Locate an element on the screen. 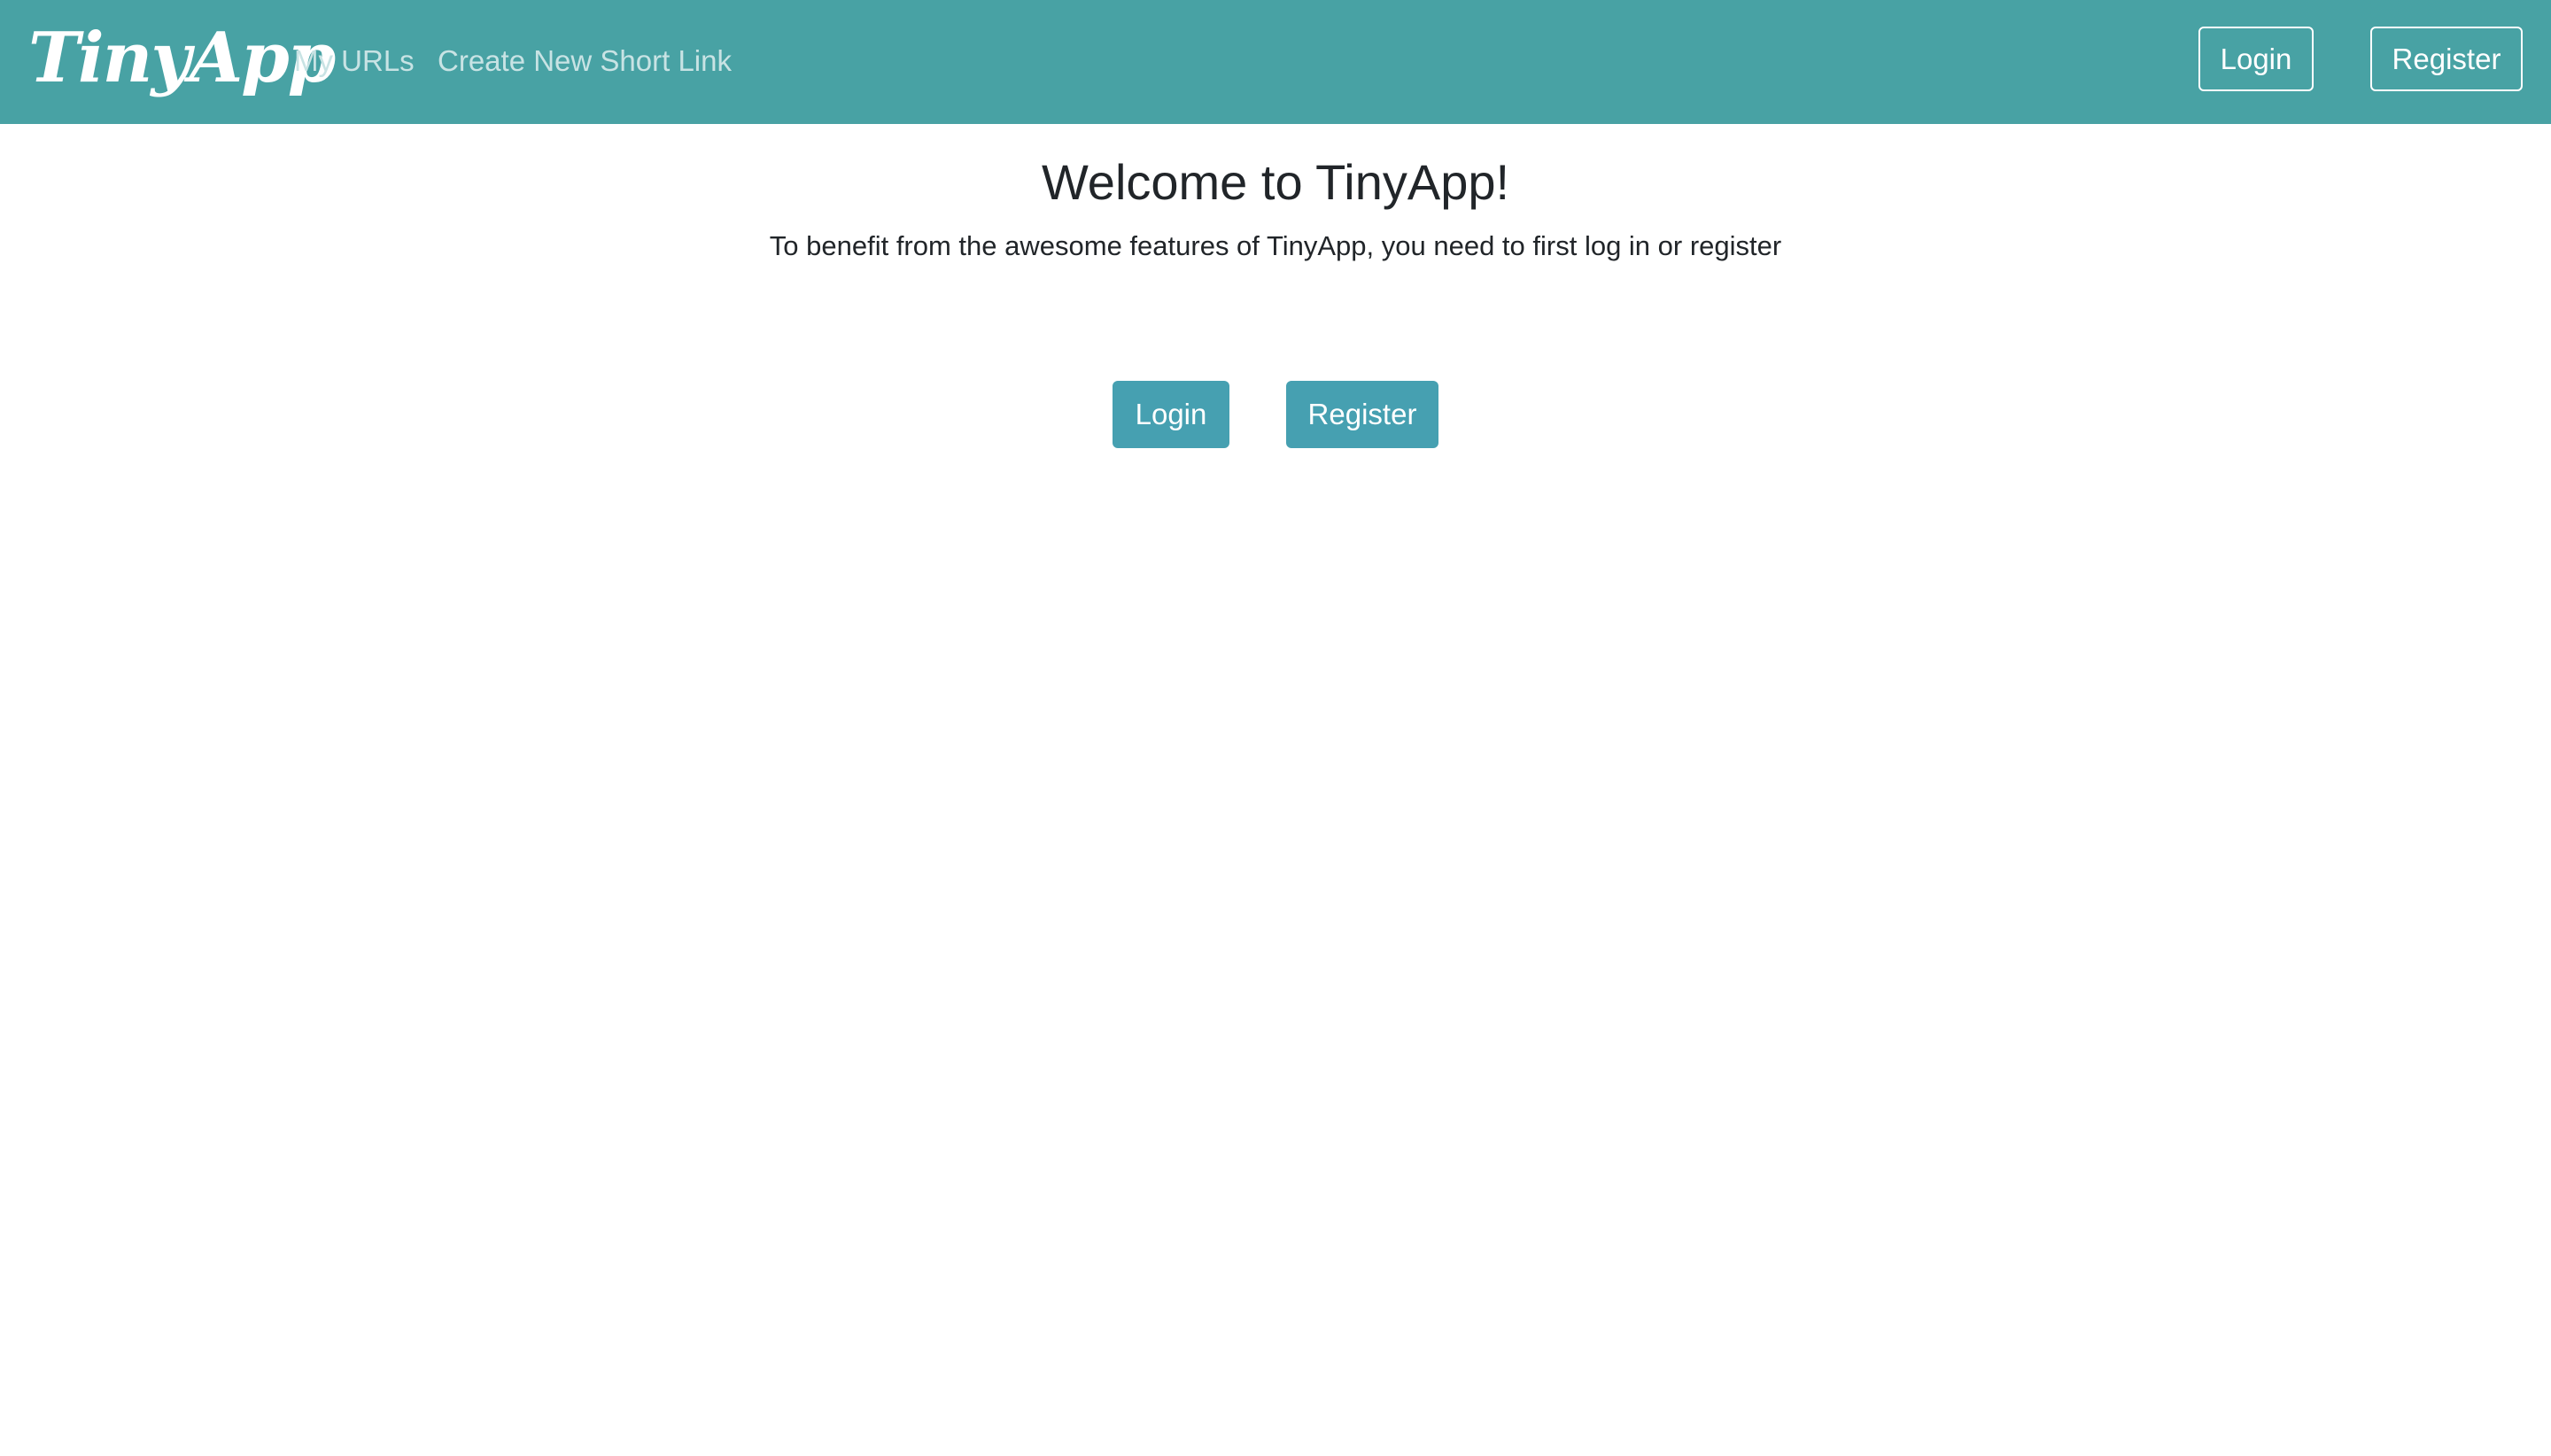 The width and height of the screenshot is (2551, 1456). navbar-login-button: Login is located at coordinates (2256, 59).